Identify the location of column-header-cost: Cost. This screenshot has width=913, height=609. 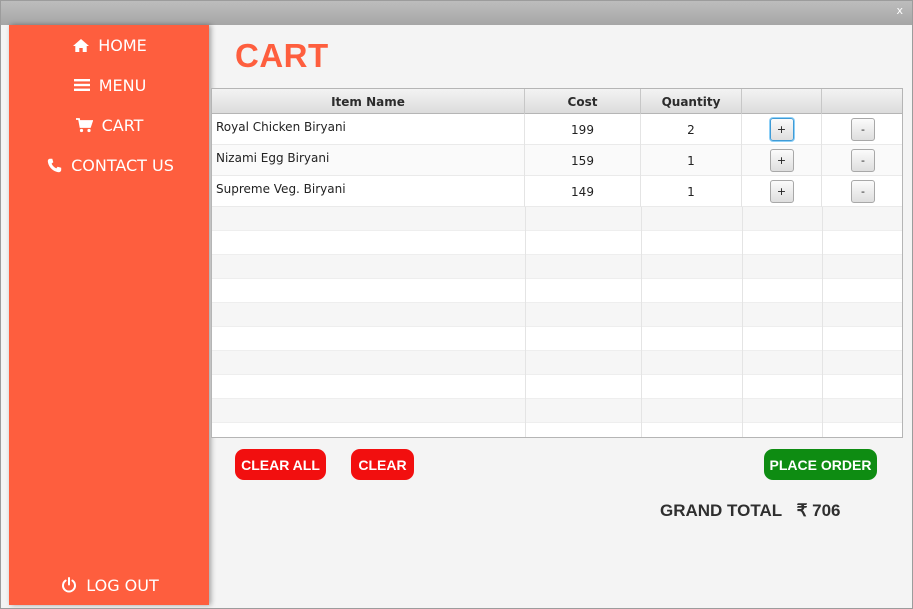
(583, 101).